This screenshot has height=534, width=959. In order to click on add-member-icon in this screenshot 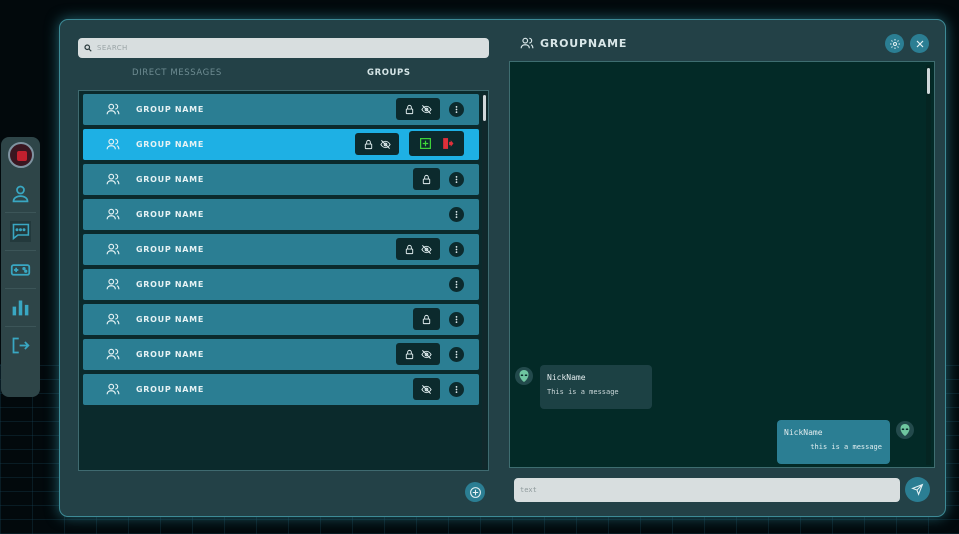, I will do `click(425, 143)`.